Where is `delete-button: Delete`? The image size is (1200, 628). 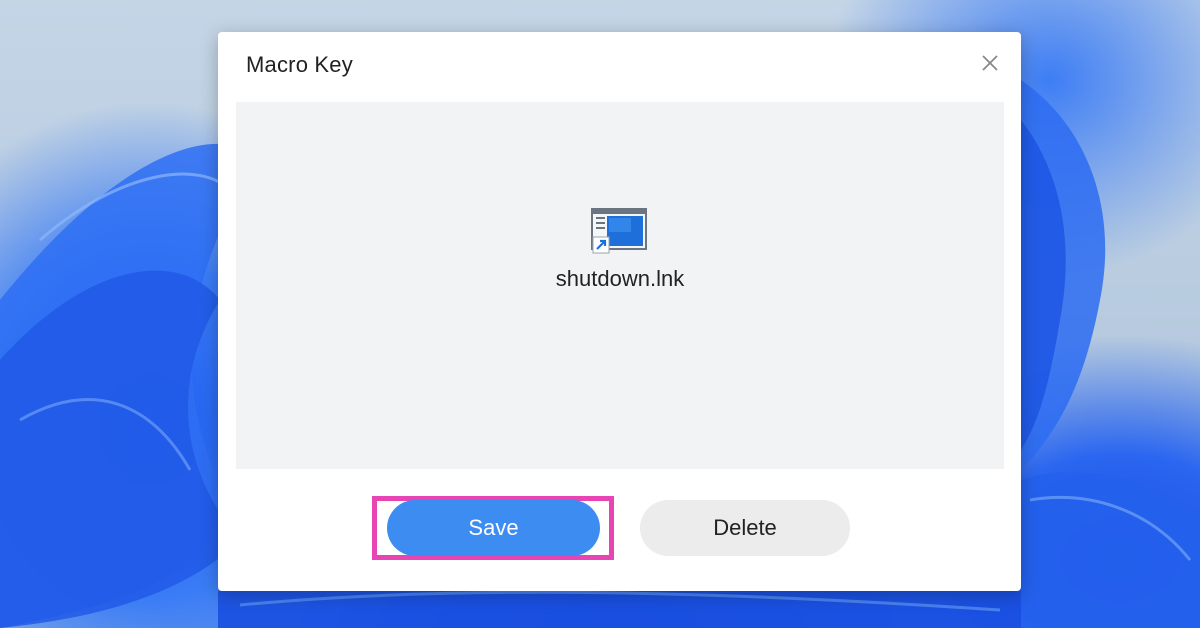
delete-button: Delete is located at coordinates (745, 528).